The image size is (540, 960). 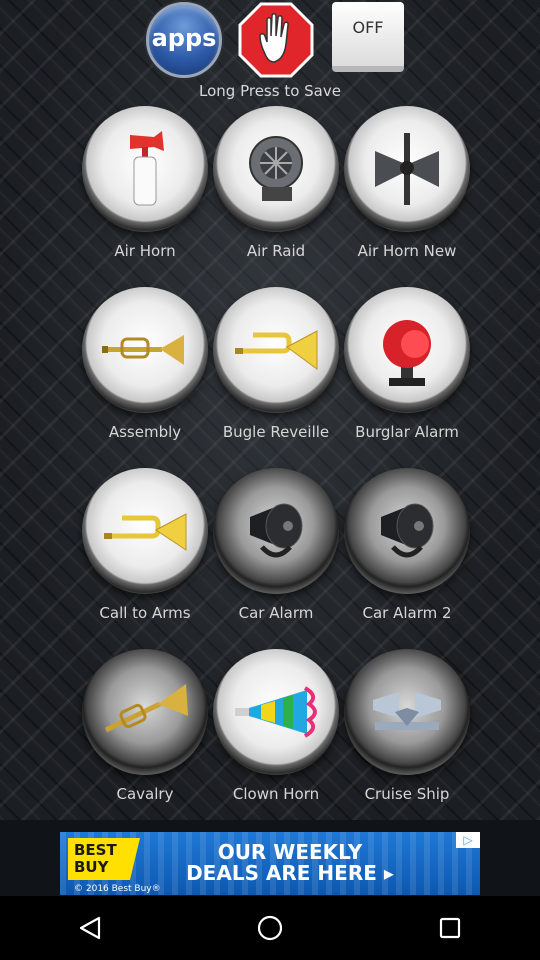 I want to click on ad-headline: OUR WEEKLY DEALS ARE HERE ▸, so click(x=270, y=863).